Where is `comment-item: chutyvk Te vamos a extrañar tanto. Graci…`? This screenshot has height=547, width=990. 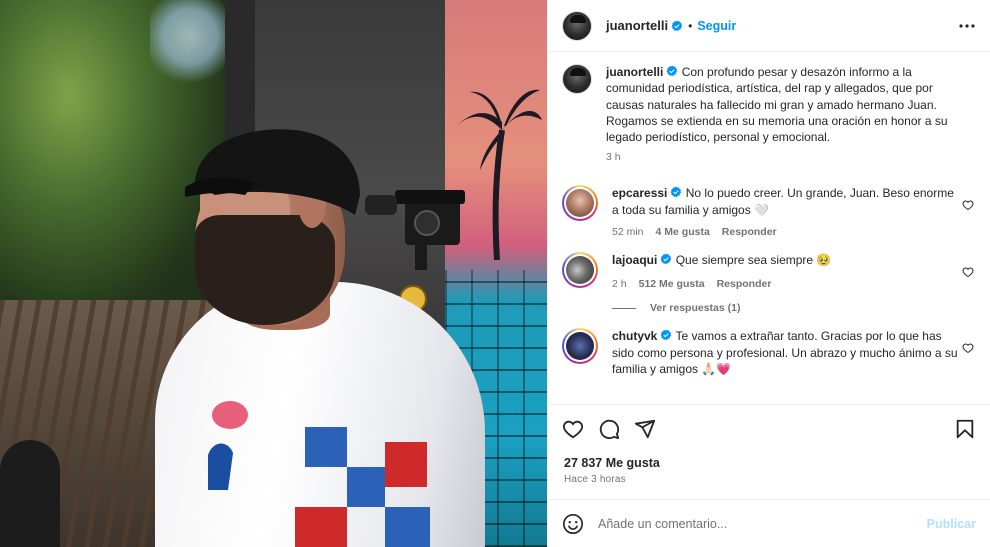 comment-item: chutyvk Te vamos a extrañar tanto. Graci… is located at coordinates (768, 352).